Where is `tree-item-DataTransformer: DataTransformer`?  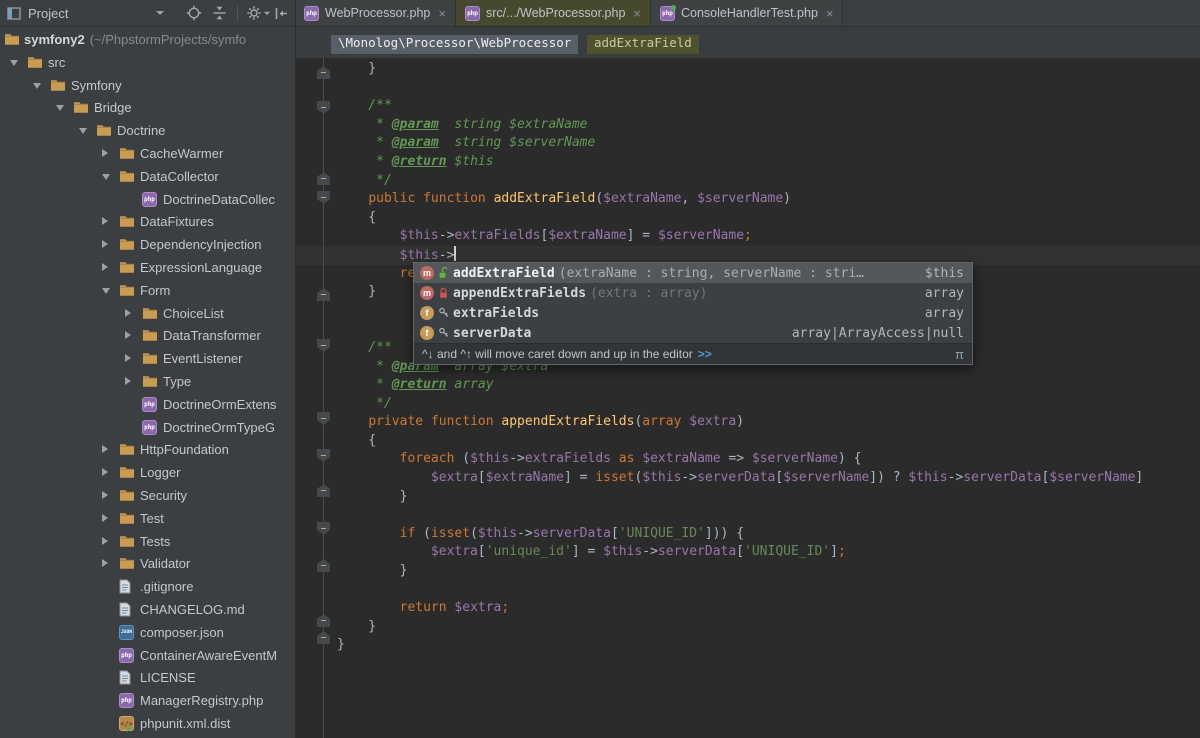 tree-item-DataTransformer: DataTransformer is located at coordinates (147, 335).